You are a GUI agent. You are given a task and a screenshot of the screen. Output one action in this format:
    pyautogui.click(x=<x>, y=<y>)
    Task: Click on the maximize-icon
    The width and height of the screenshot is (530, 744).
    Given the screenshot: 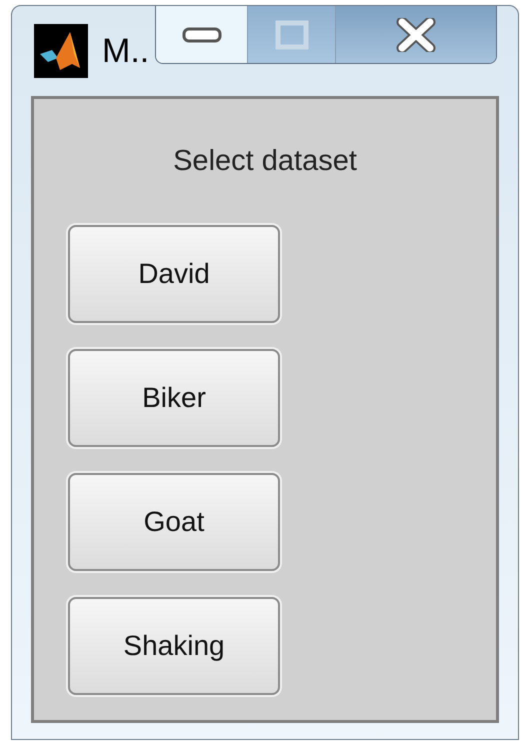 What is the action you would take?
    pyautogui.click(x=291, y=35)
    